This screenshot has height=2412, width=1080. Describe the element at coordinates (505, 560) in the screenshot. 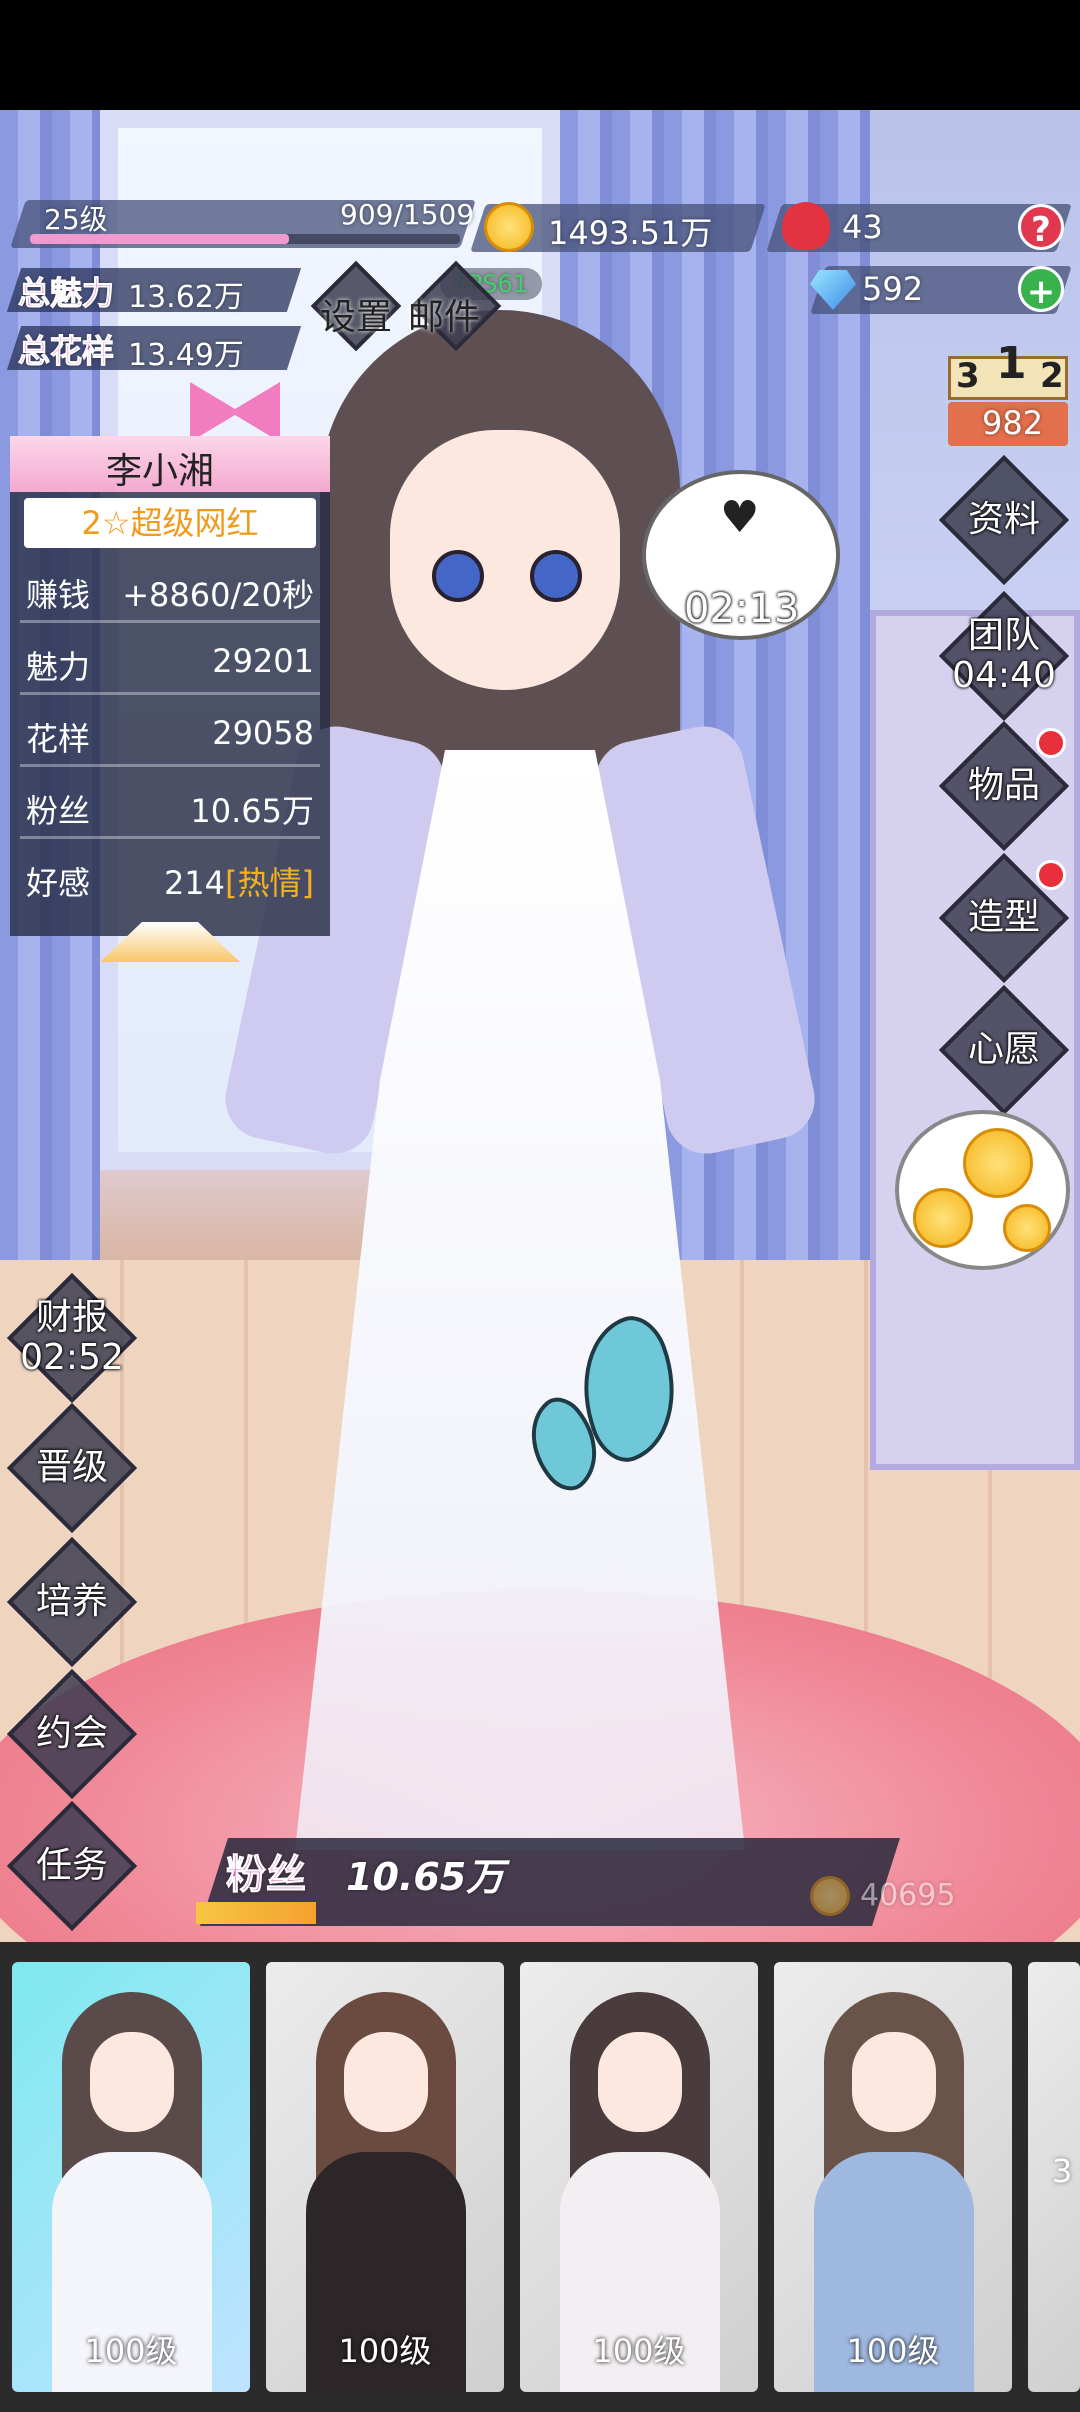

I see `character-face` at that location.